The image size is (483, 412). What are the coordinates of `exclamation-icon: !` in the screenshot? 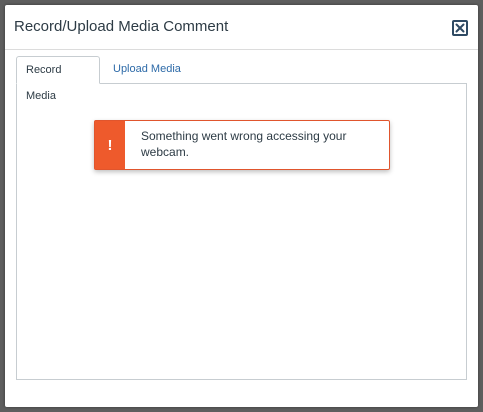 It's located at (110, 145).